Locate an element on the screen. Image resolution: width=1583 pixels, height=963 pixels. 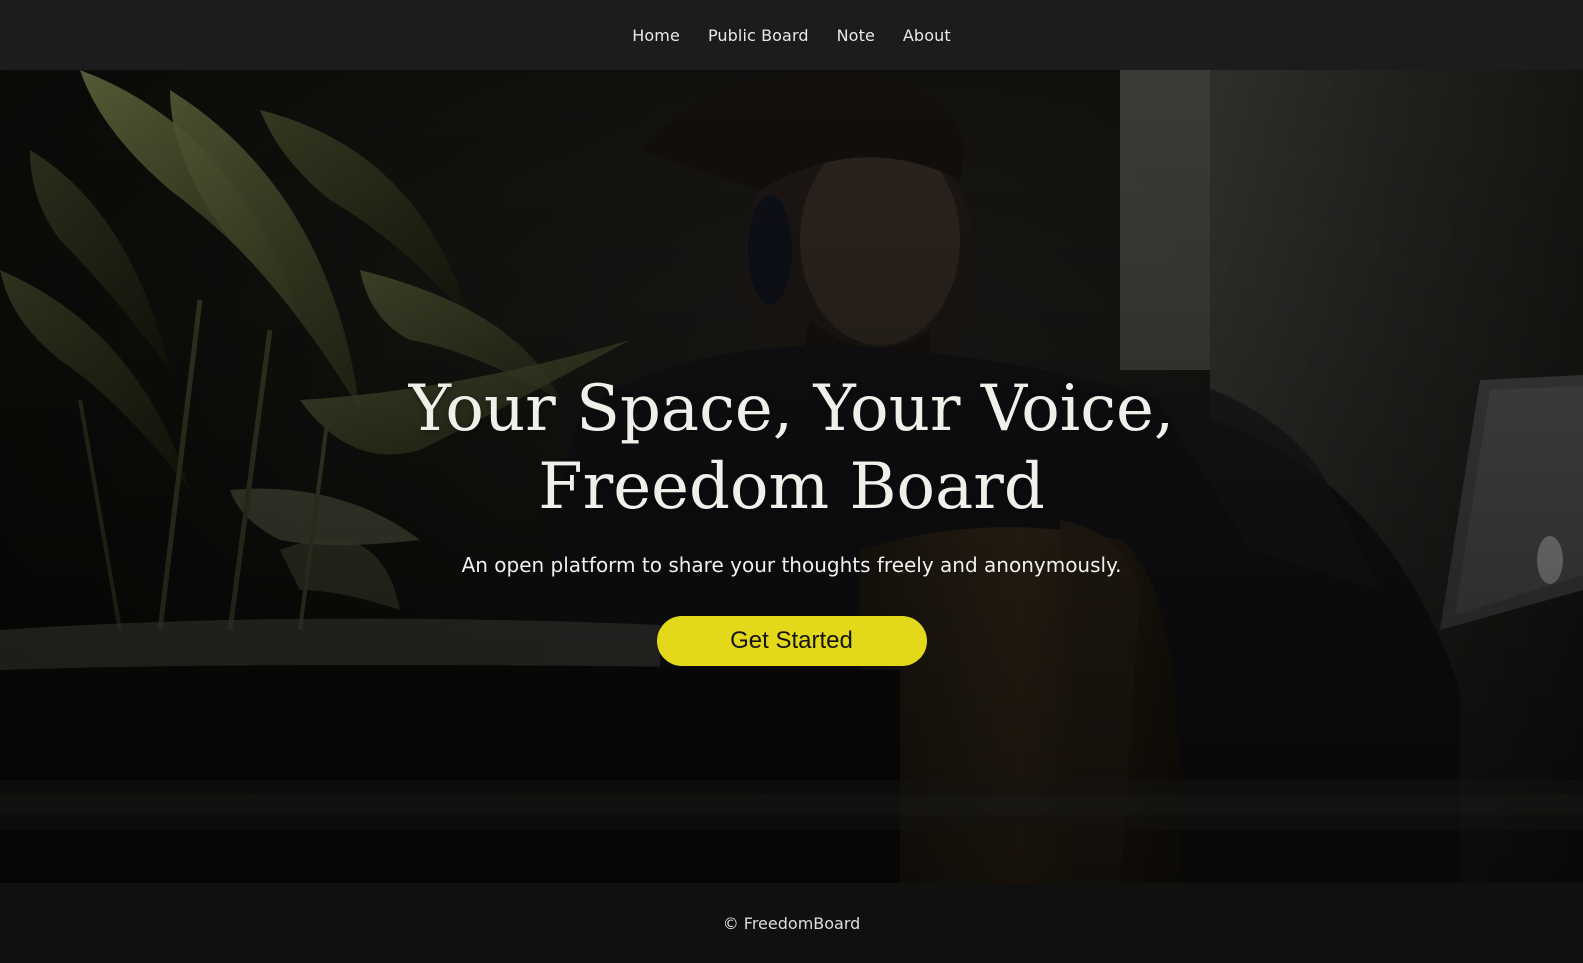
top-navbar: Home Public Board Note About is located at coordinates (791, 35).